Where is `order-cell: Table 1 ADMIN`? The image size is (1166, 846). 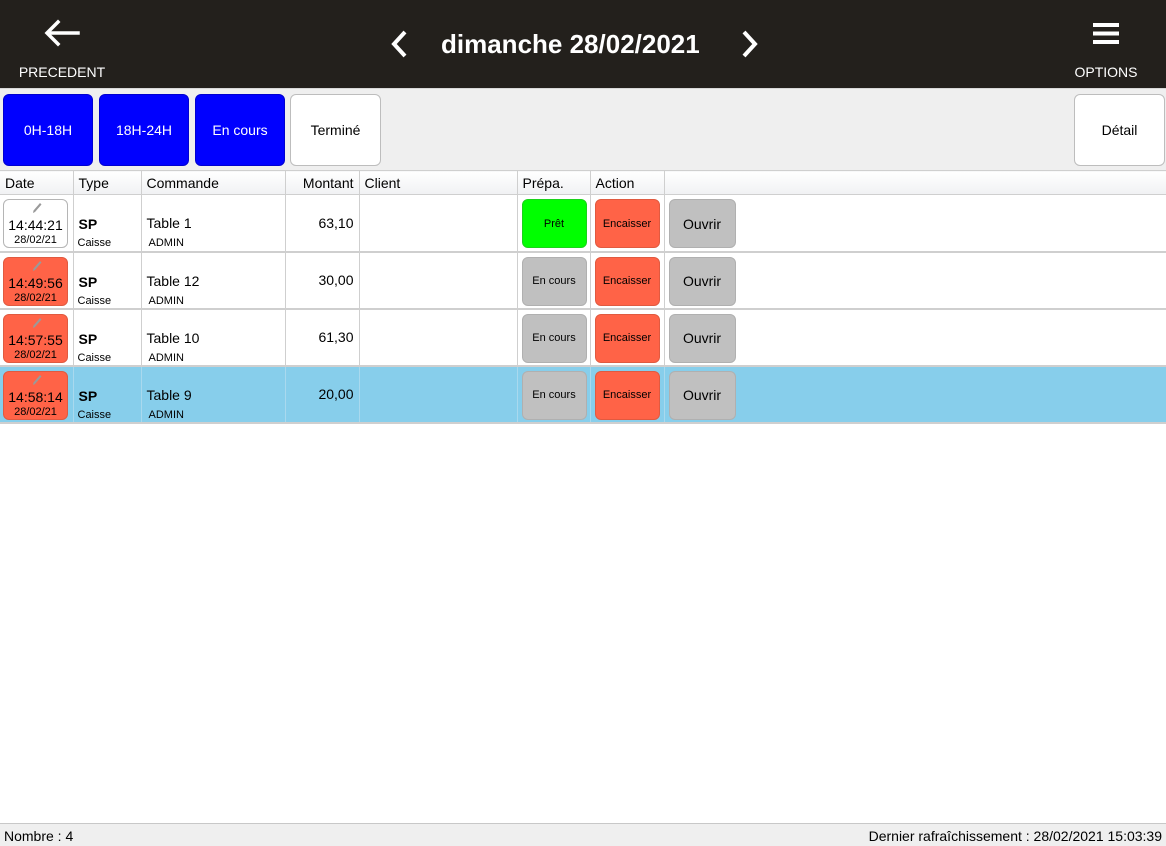 order-cell: Table 1 ADMIN is located at coordinates (213, 223).